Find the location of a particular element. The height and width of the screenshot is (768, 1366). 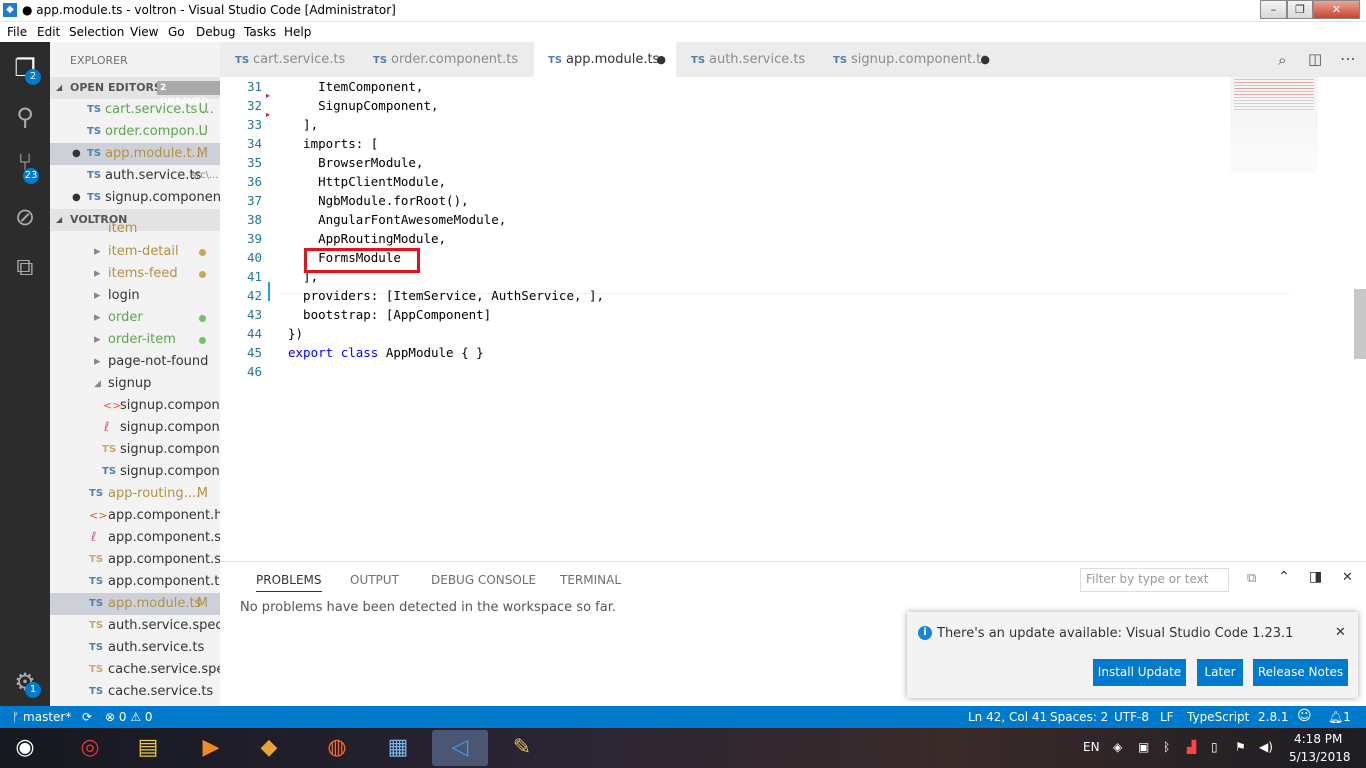

firefox-icon: ◍ is located at coordinates (337, 748).